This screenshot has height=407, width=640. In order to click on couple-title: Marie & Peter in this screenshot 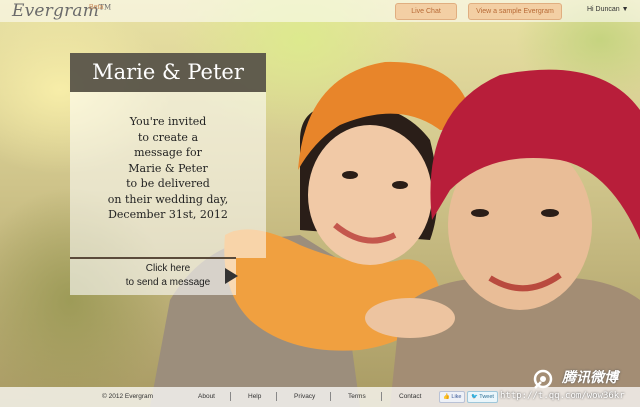, I will do `click(168, 72)`.